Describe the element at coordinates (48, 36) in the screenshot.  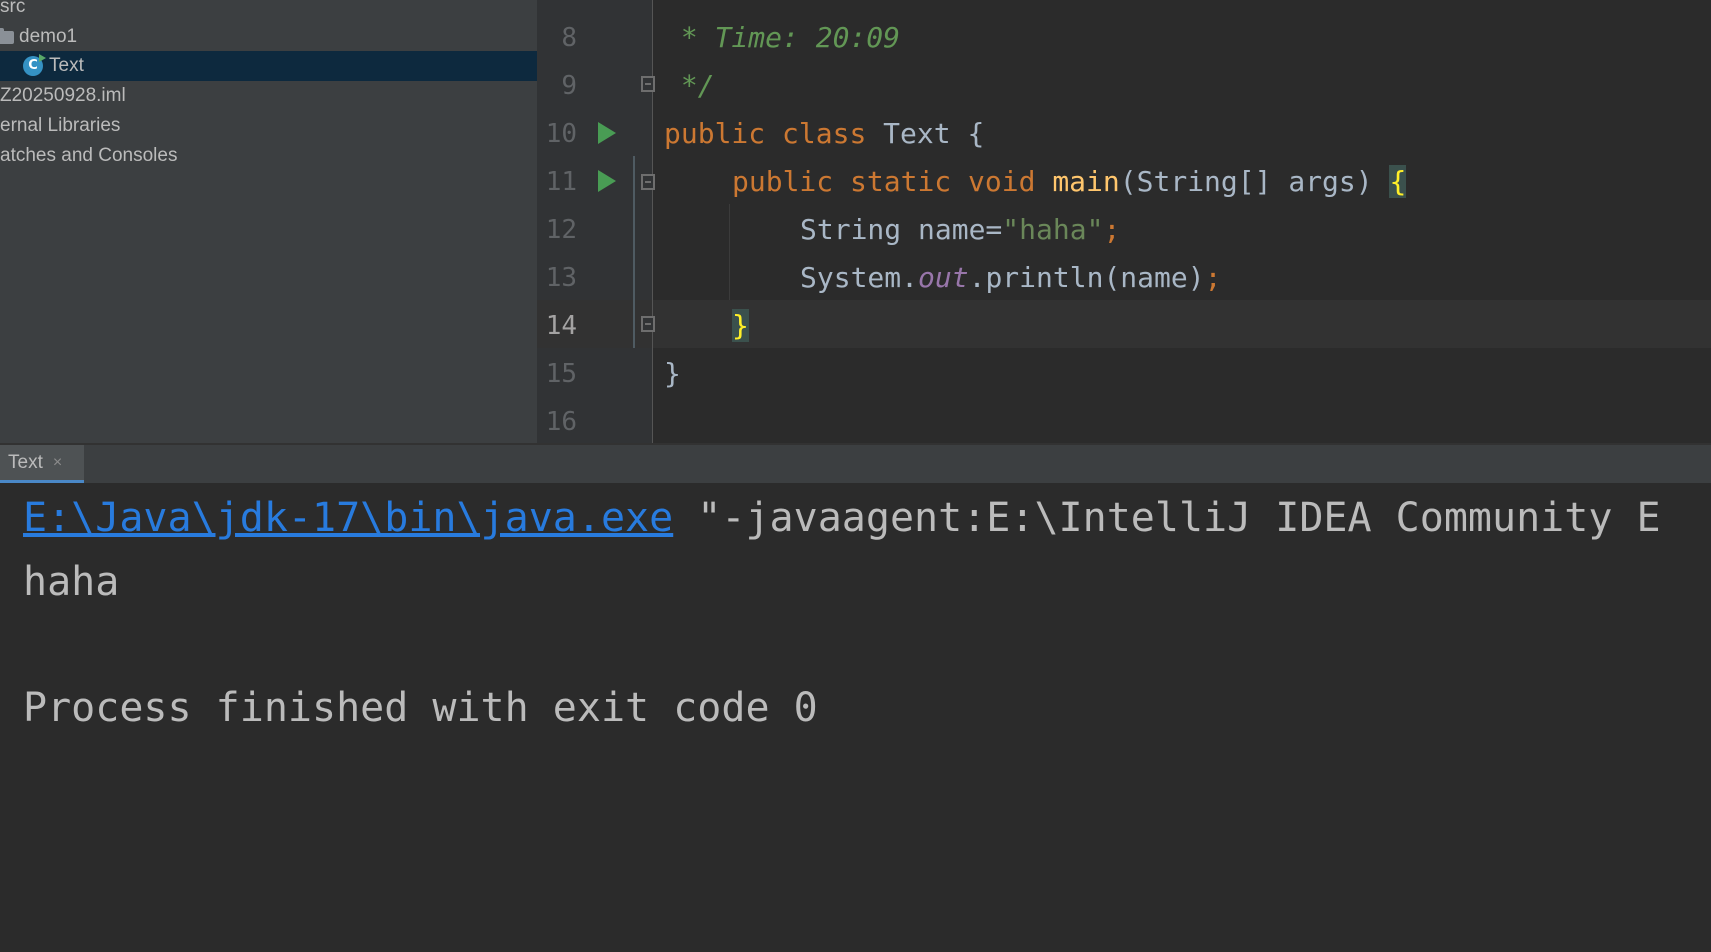
I see `tree-item-label: demo1` at that location.